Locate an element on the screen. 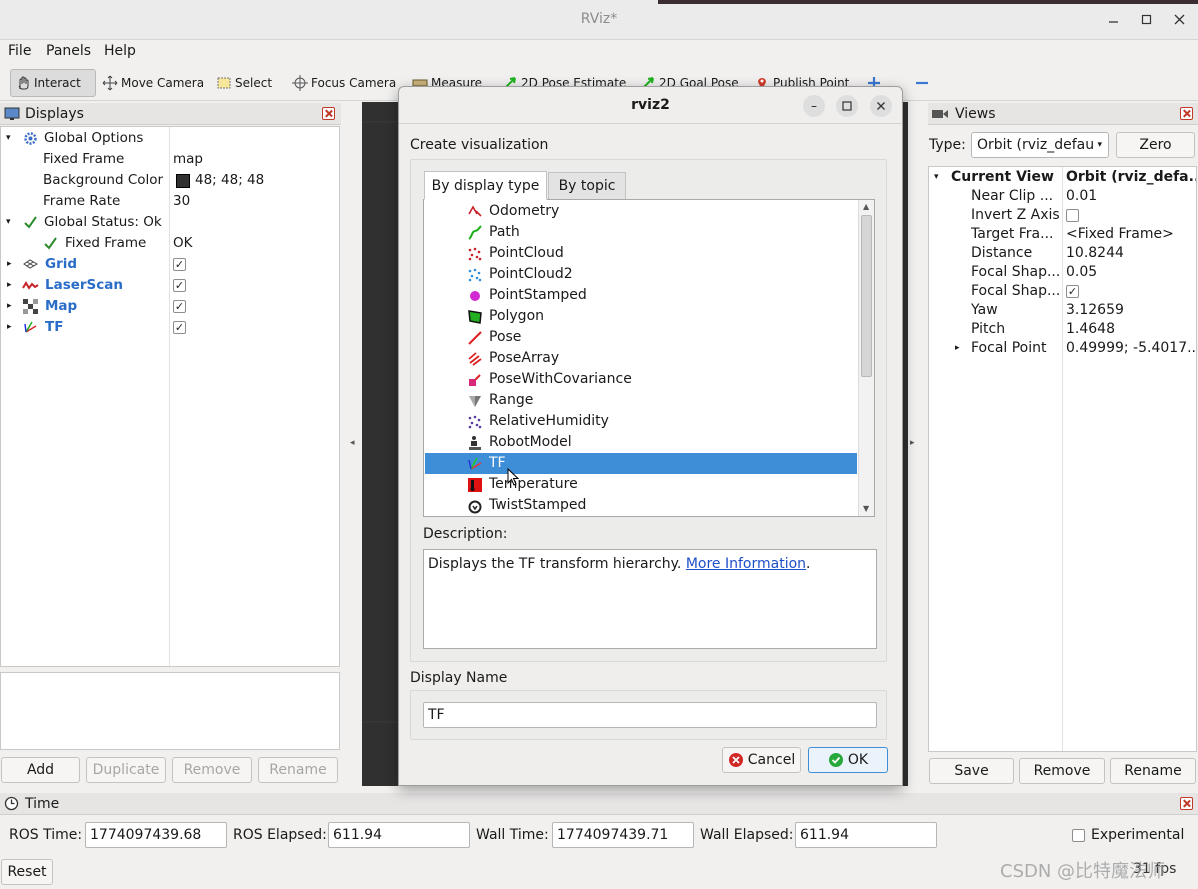 The width and height of the screenshot is (1198, 889). mouse-cursor-icon is located at coordinates (513, 477).